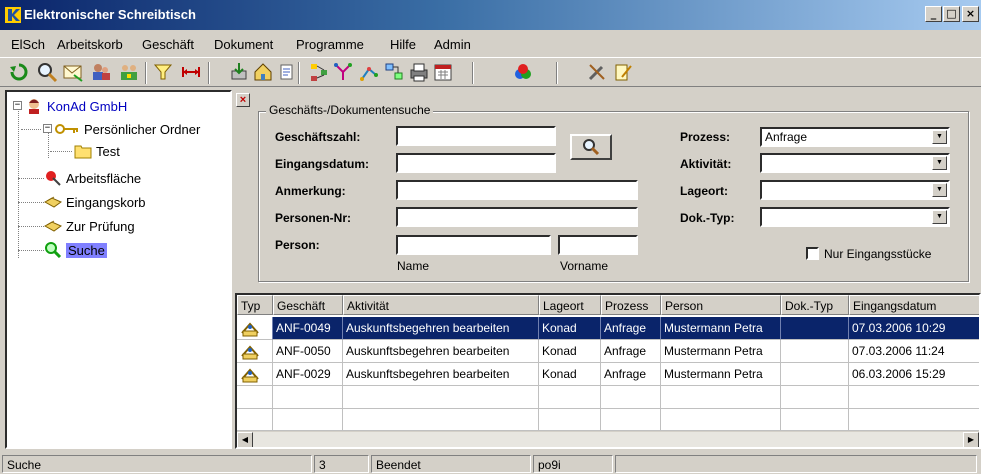 Image resolution: width=981 pixels, height=474 pixels. I want to click on search-icon, so click(47, 72).